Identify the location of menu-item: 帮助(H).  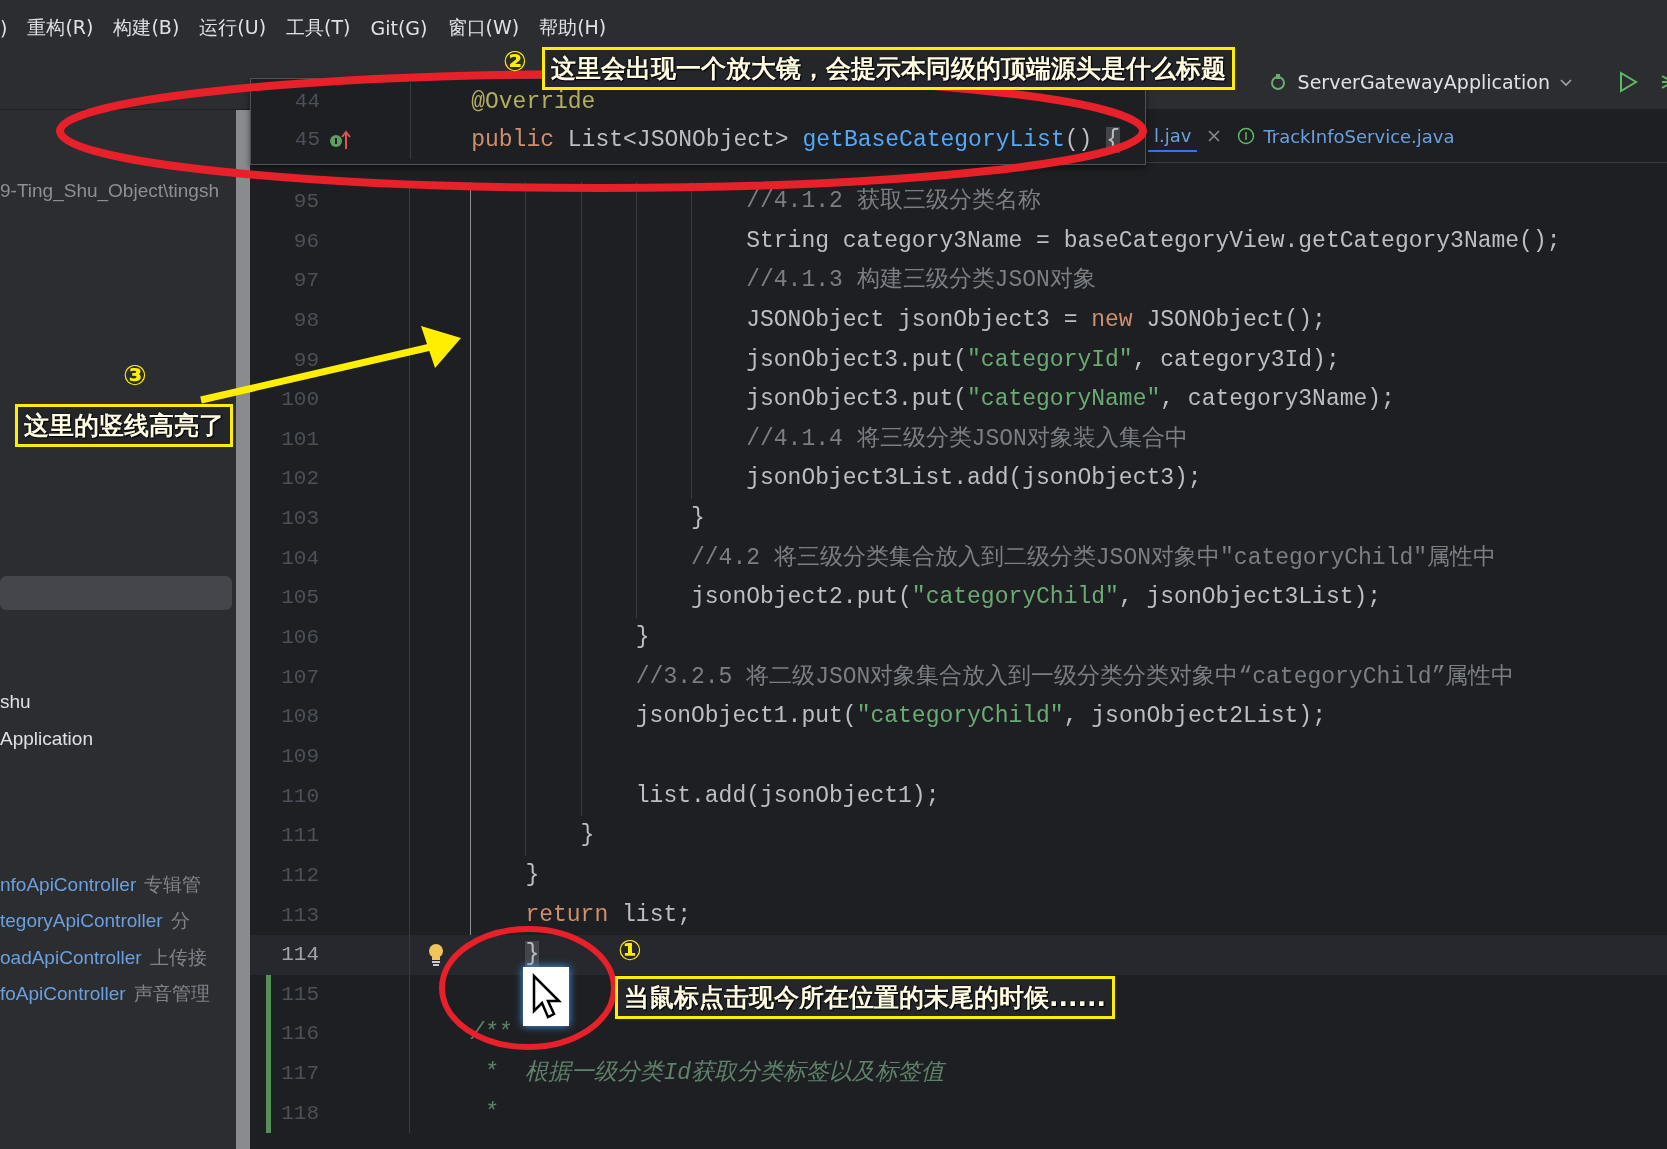
(573, 27).